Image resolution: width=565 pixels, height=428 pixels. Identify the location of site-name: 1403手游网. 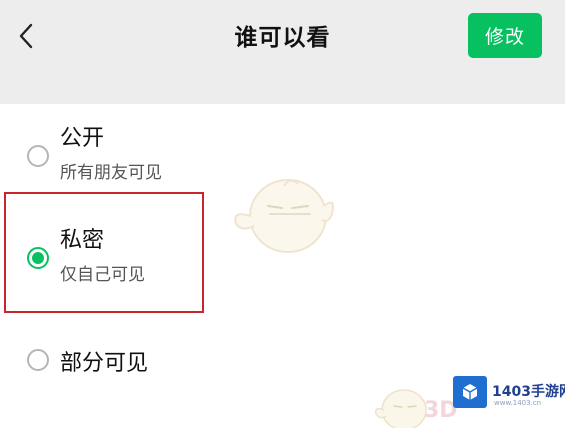
(528, 392).